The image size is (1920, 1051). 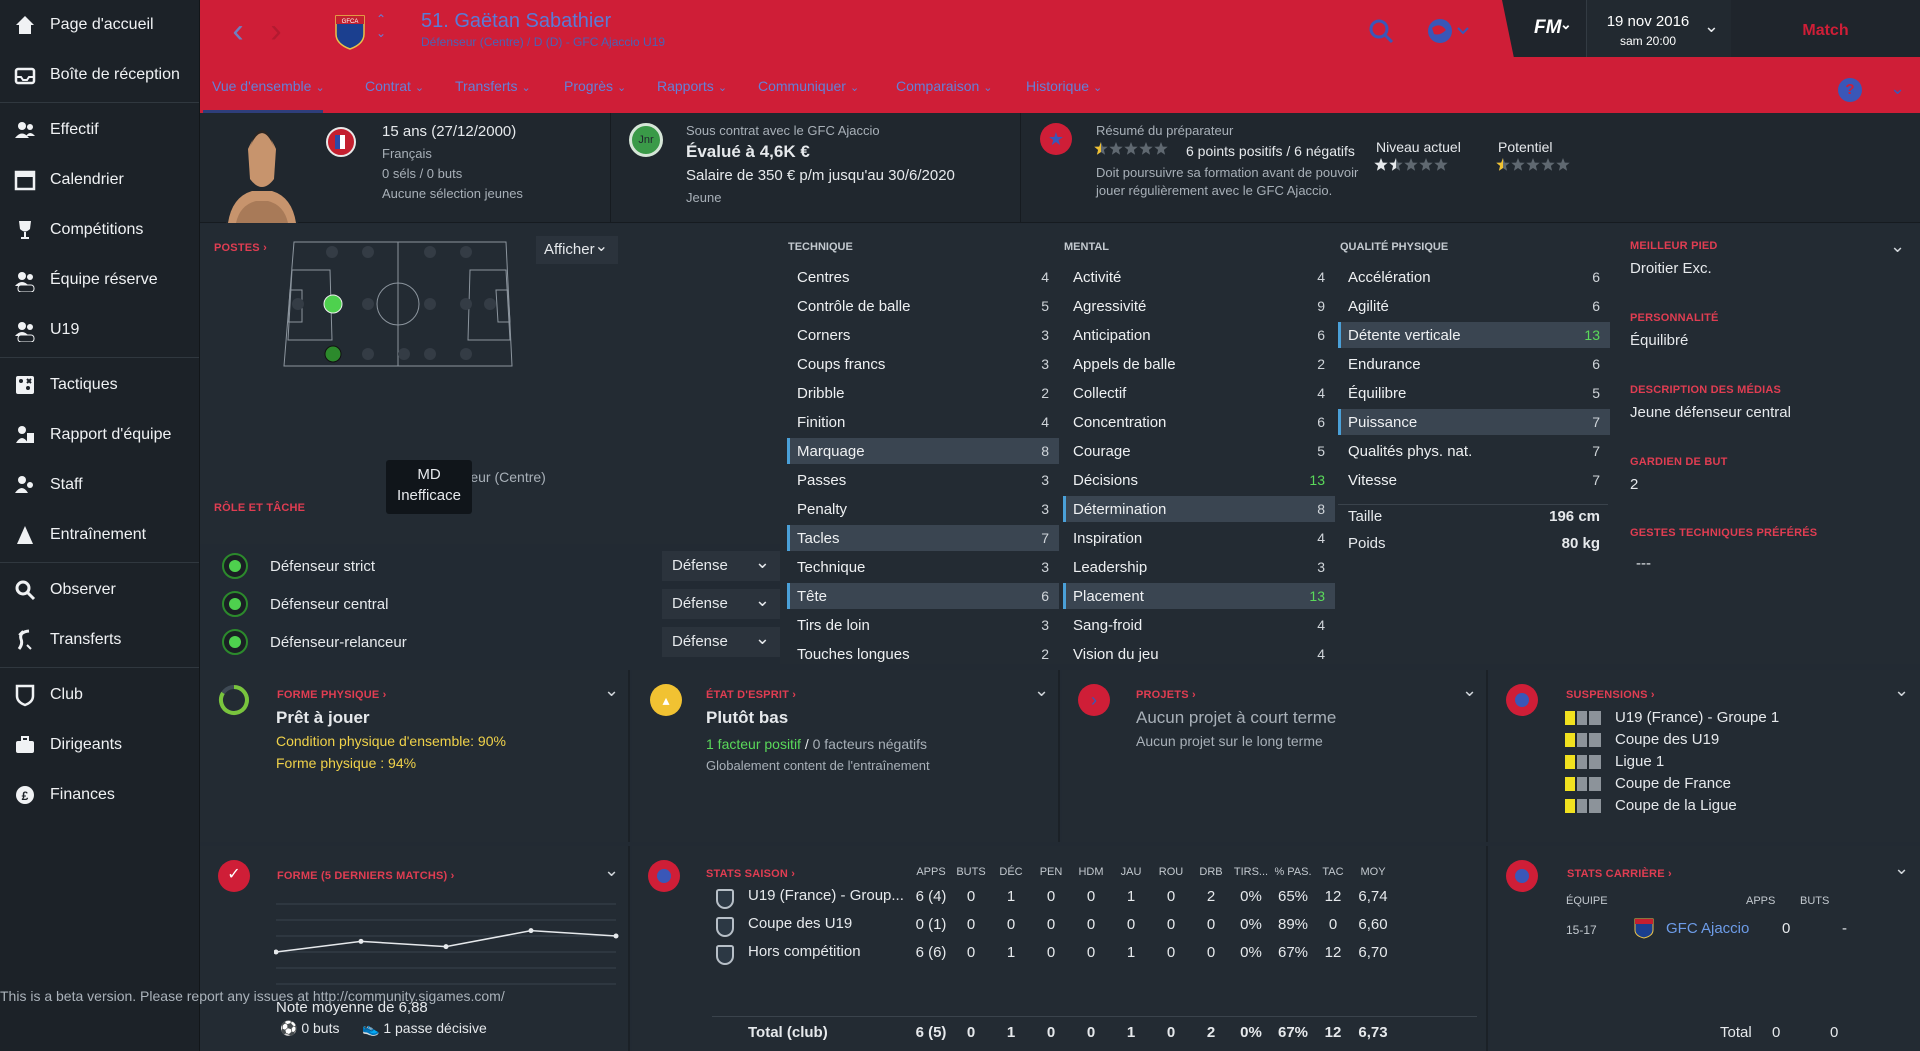 I want to click on sidebar-item-13: Club, so click(x=99, y=695).